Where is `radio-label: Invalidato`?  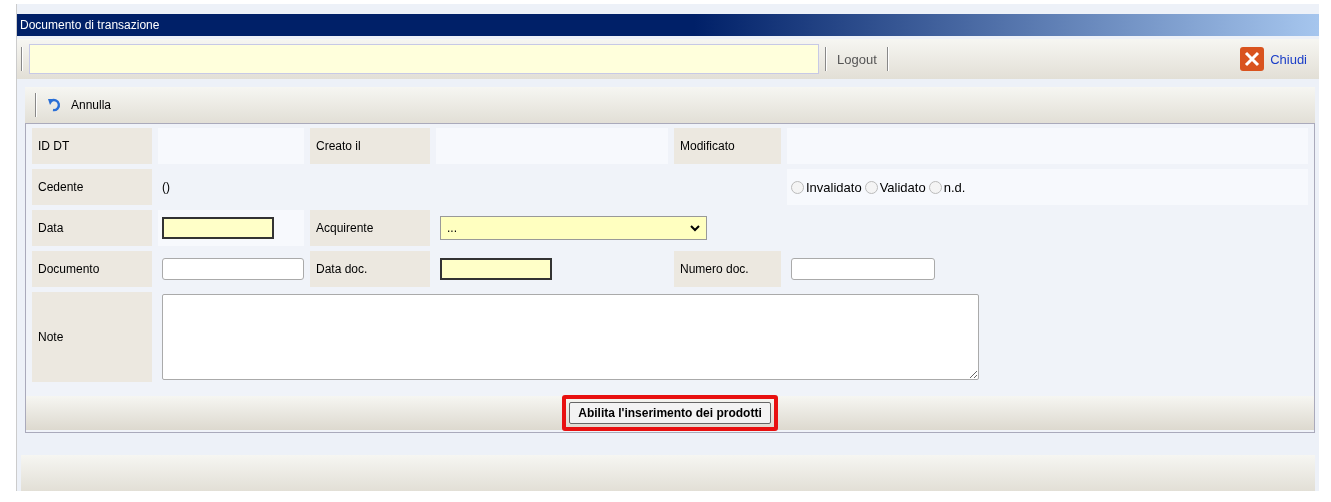
radio-label: Invalidato is located at coordinates (834, 187).